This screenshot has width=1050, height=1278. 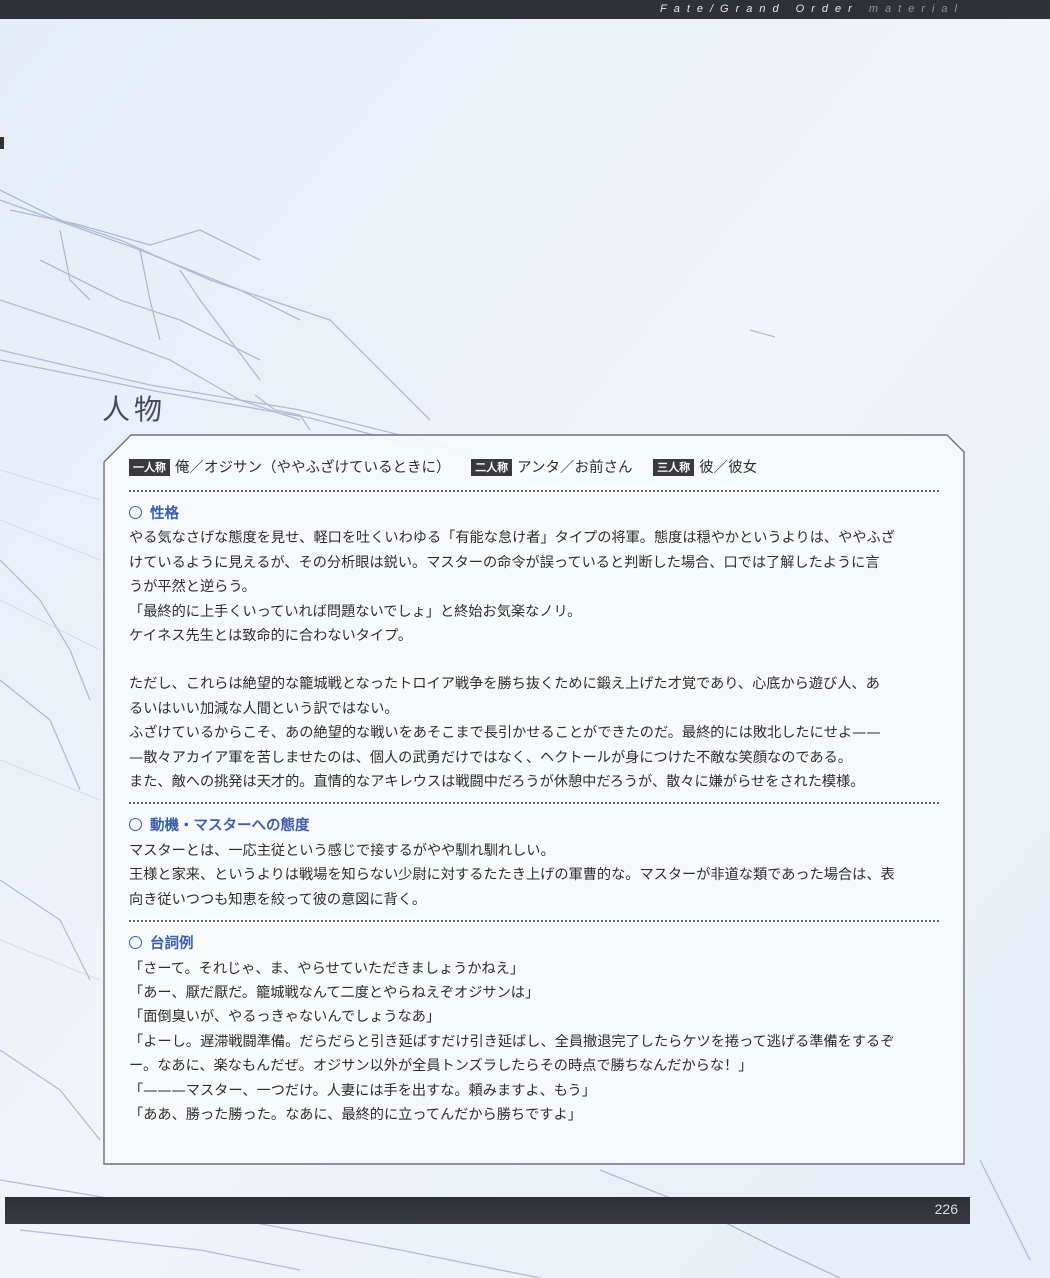 I want to click on series-title: Fate/Grand Order material, so click(x=812, y=9).